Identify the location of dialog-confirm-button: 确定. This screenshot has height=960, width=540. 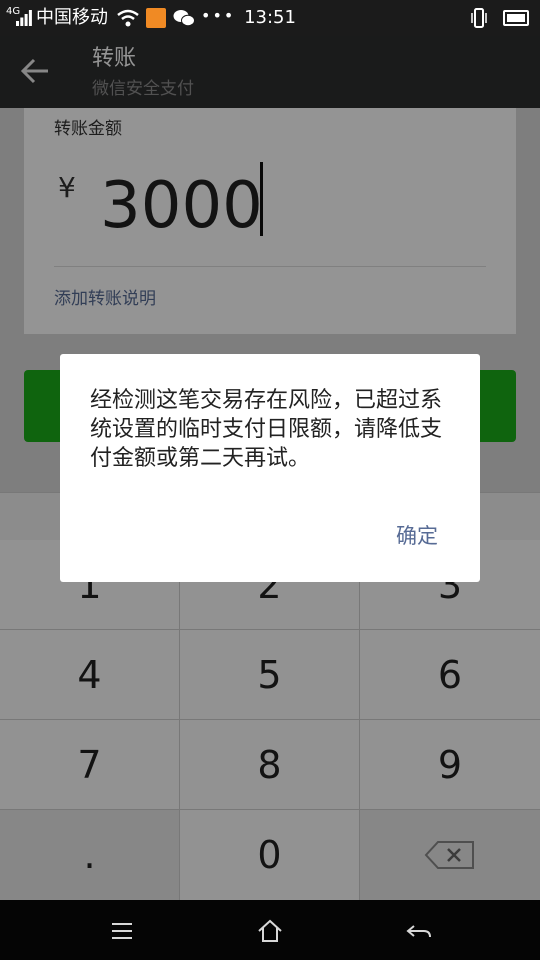
(417, 536).